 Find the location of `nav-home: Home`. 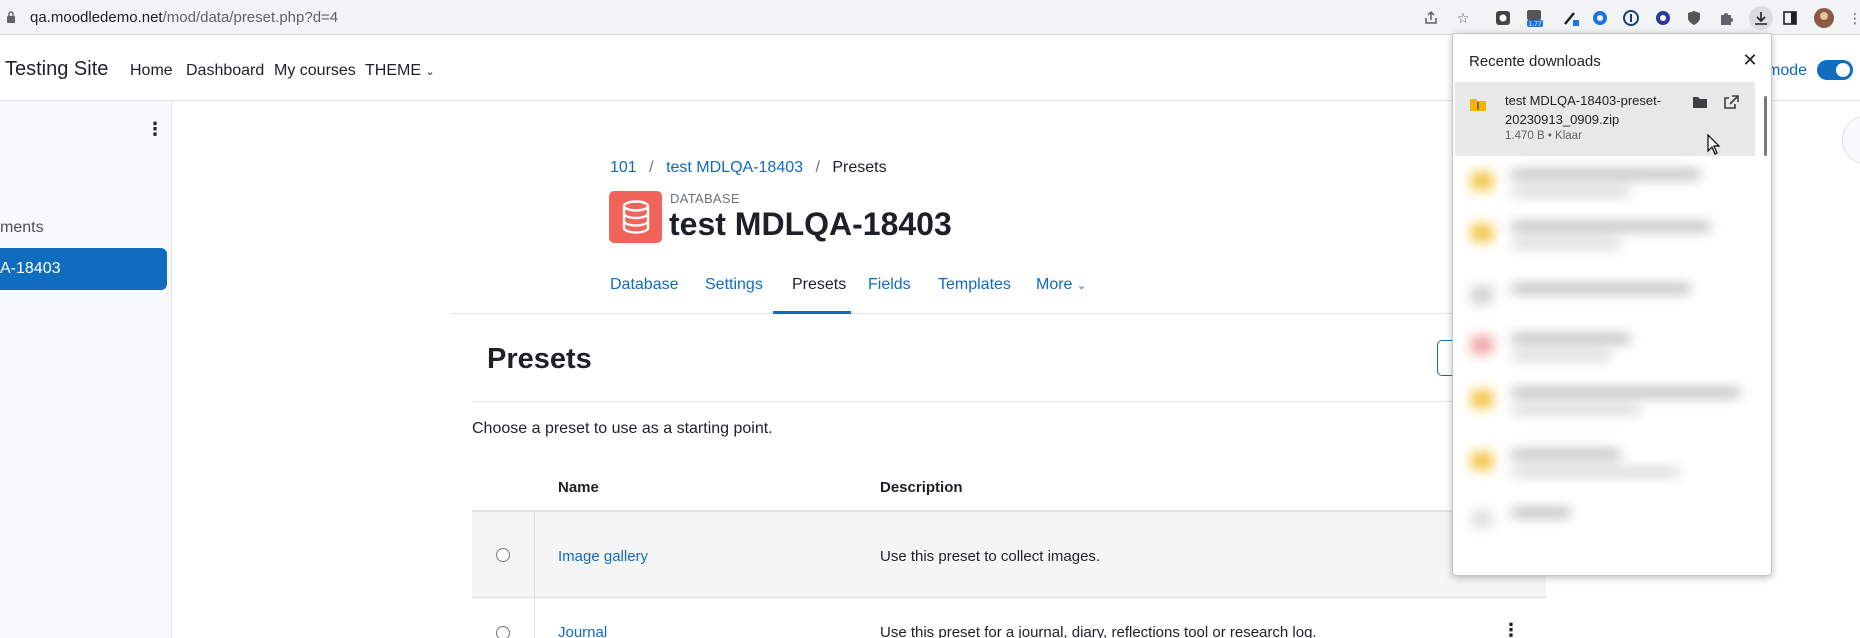

nav-home: Home is located at coordinates (151, 71).